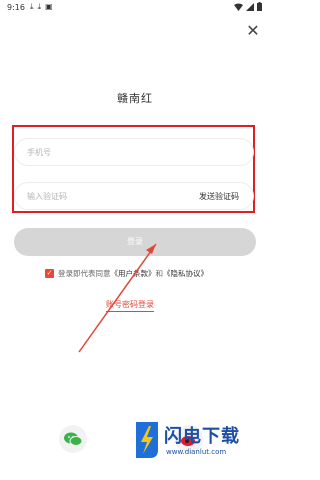  Describe the element at coordinates (84, 273) in the screenshot. I see `agreement-prefix: 登录即代表同意` at that location.